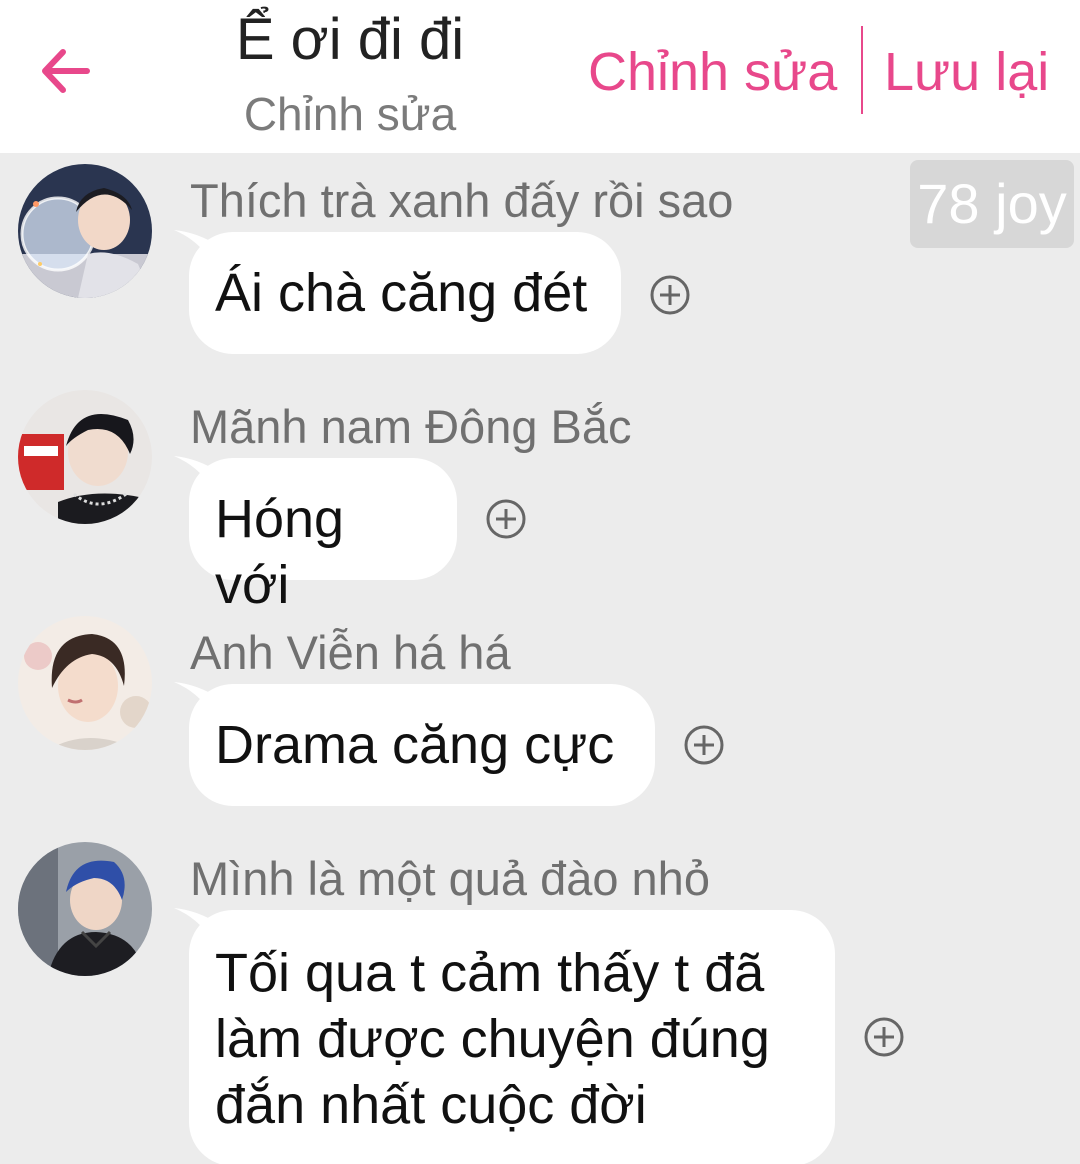 This screenshot has height=1164, width=1080. What do you see at coordinates (85, 683) in the screenshot?
I see `avatar-boy-portrait` at bounding box center [85, 683].